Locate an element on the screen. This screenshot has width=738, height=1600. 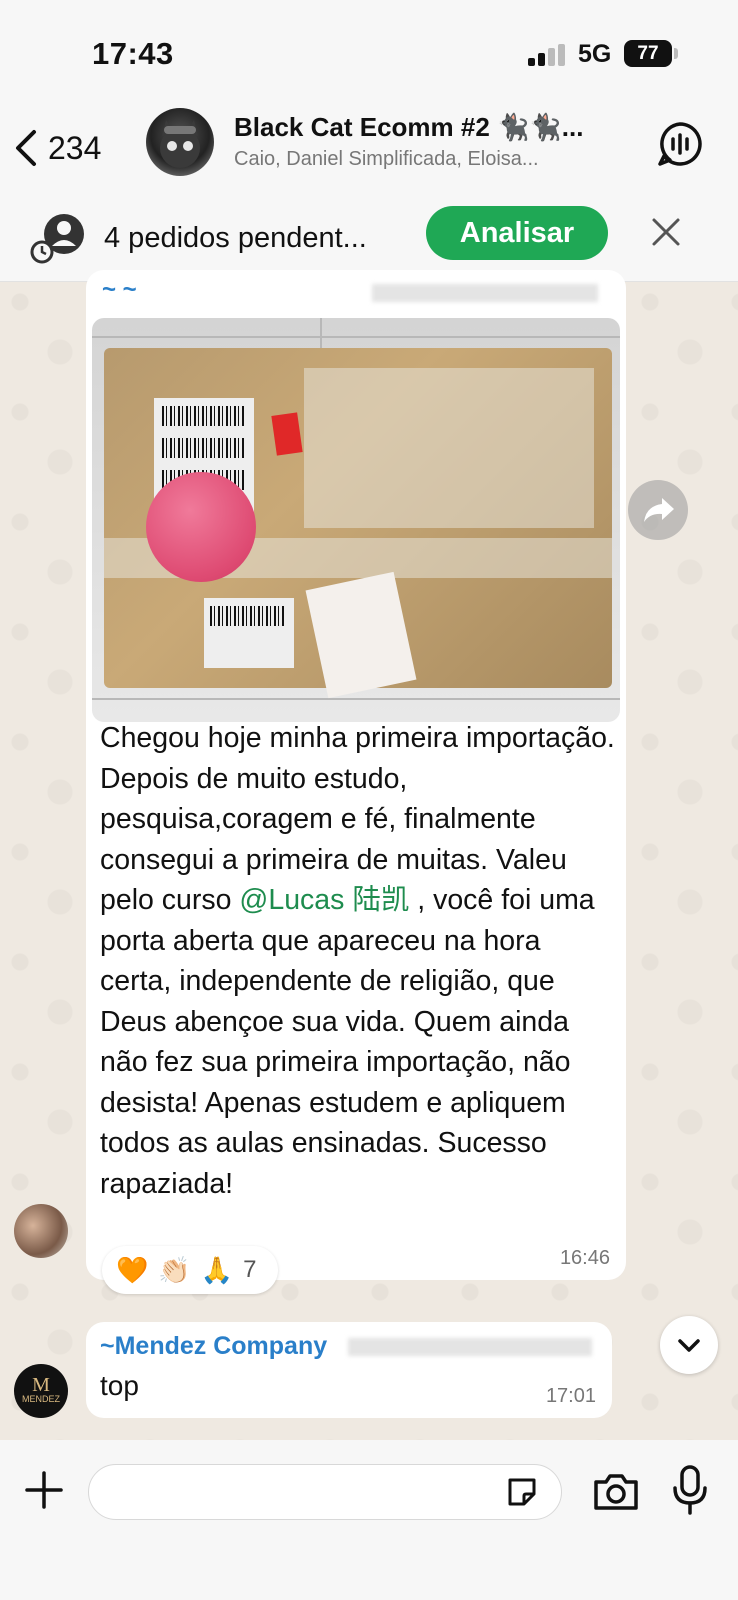
share-icon is located at coordinates (659, 510).